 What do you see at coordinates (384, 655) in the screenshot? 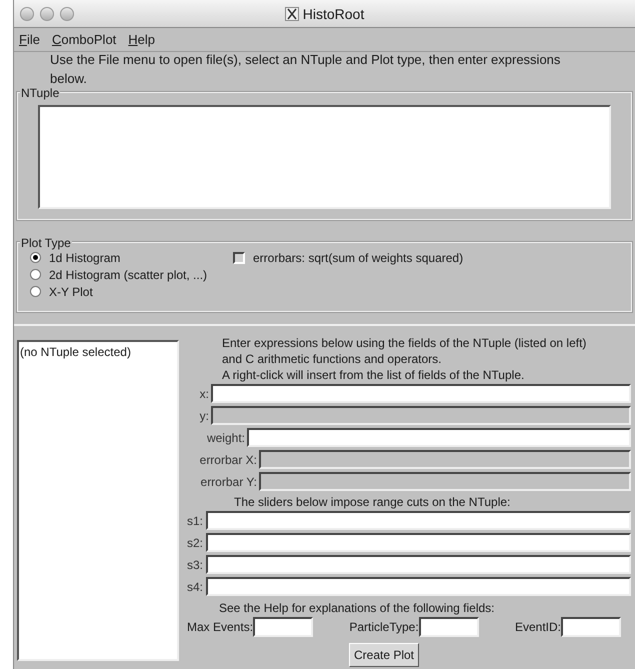
I see `create-plot-button: Create Plot` at bounding box center [384, 655].